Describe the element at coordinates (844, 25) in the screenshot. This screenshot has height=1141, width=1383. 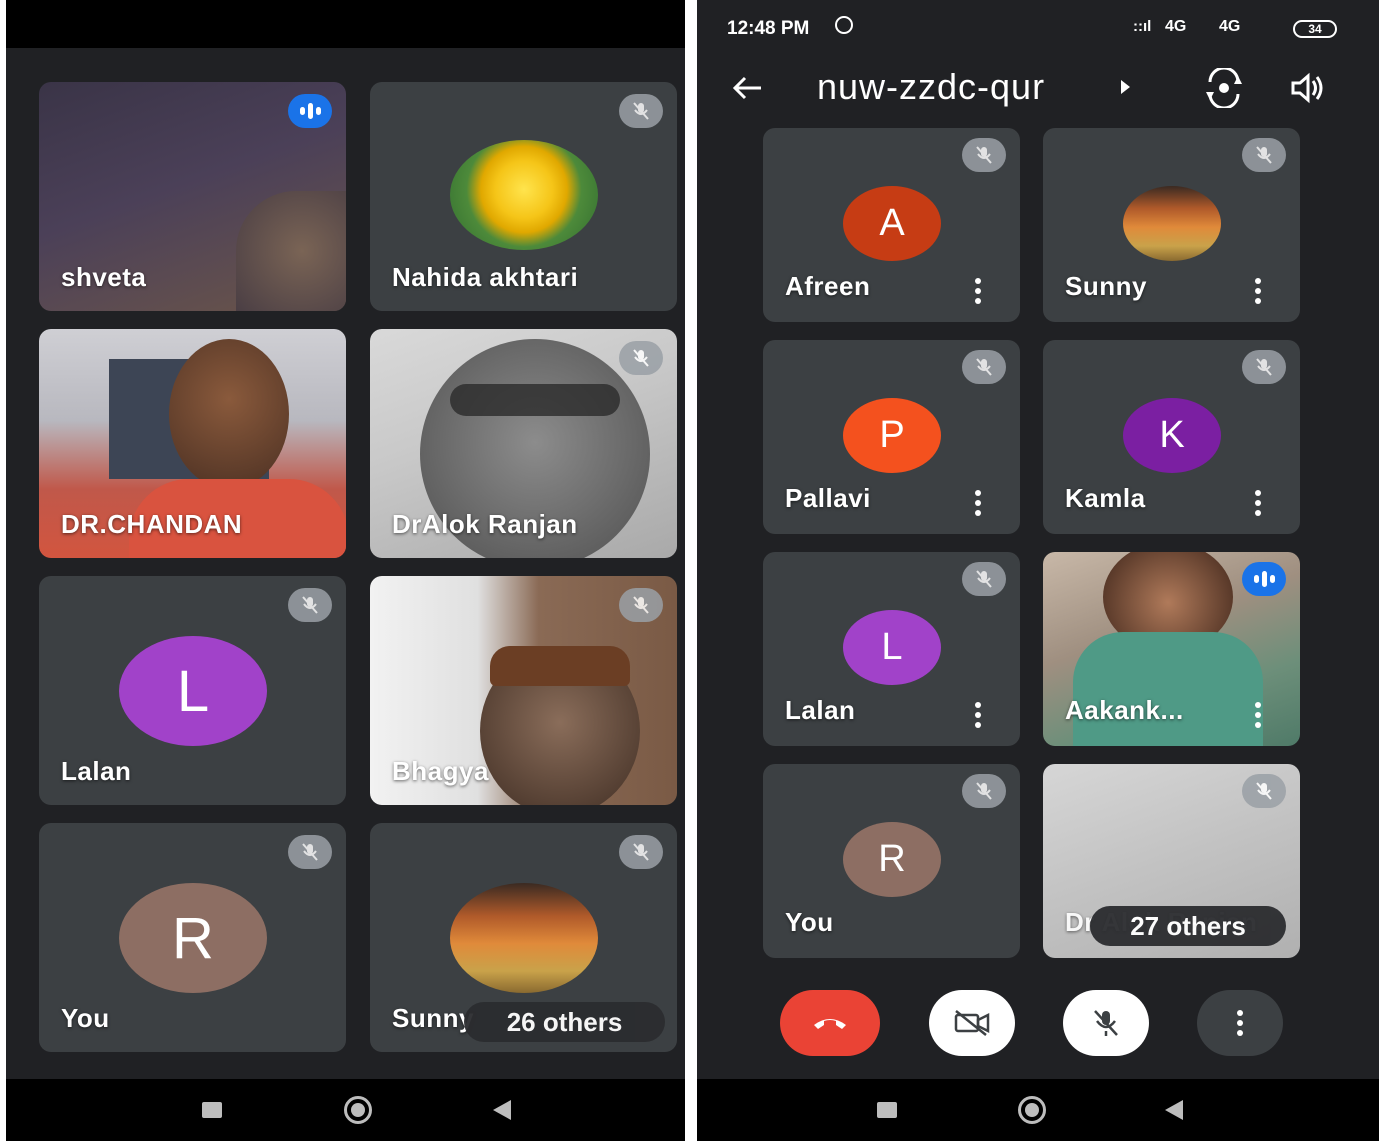
I see `alarm-icon` at that location.